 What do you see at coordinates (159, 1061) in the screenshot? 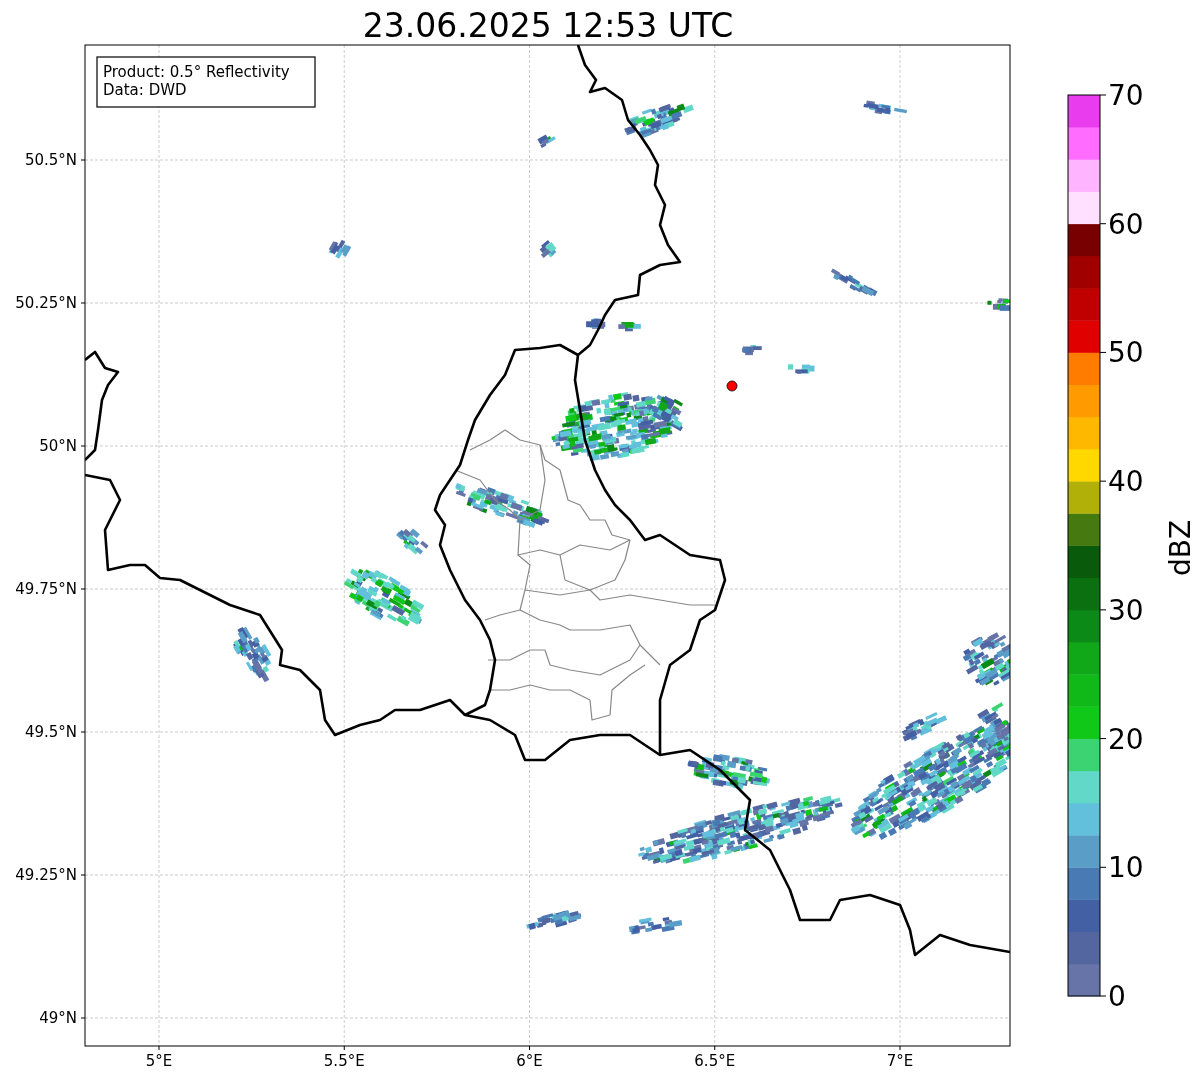
I see `x-tick-label: 5°E` at bounding box center [159, 1061].